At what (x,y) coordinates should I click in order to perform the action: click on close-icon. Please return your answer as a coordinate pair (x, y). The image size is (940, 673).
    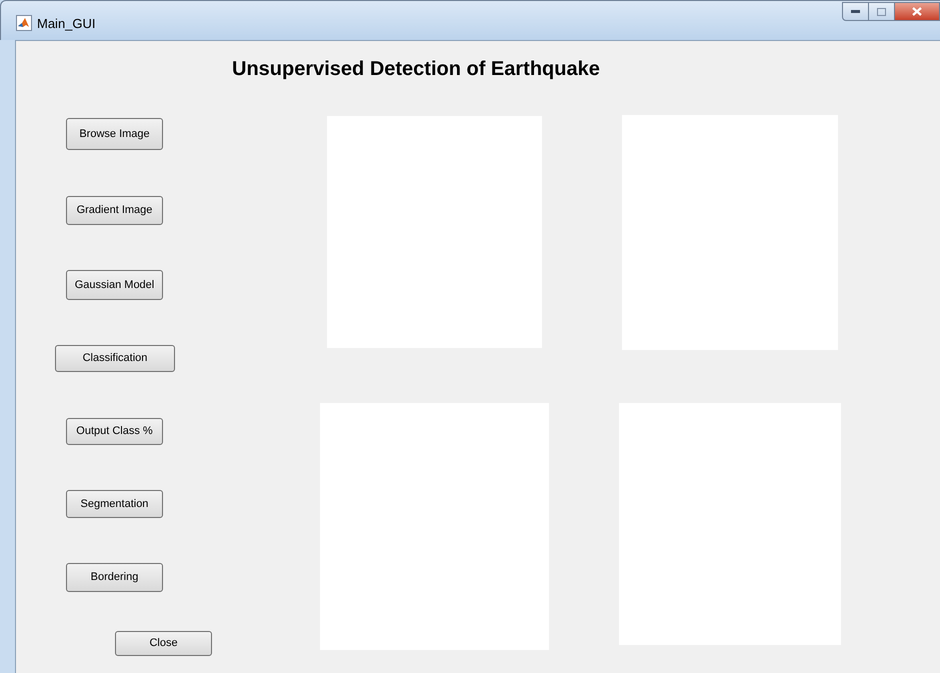
    Looking at the image, I should click on (917, 11).